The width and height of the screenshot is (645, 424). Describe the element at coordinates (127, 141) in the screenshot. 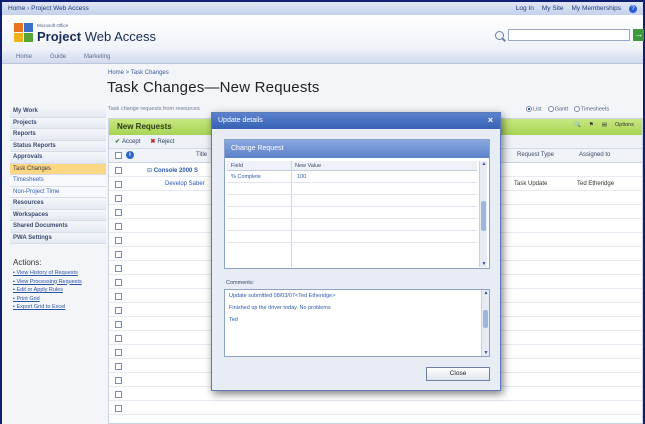

I see `accept-button: ✔ Accept` at that location.